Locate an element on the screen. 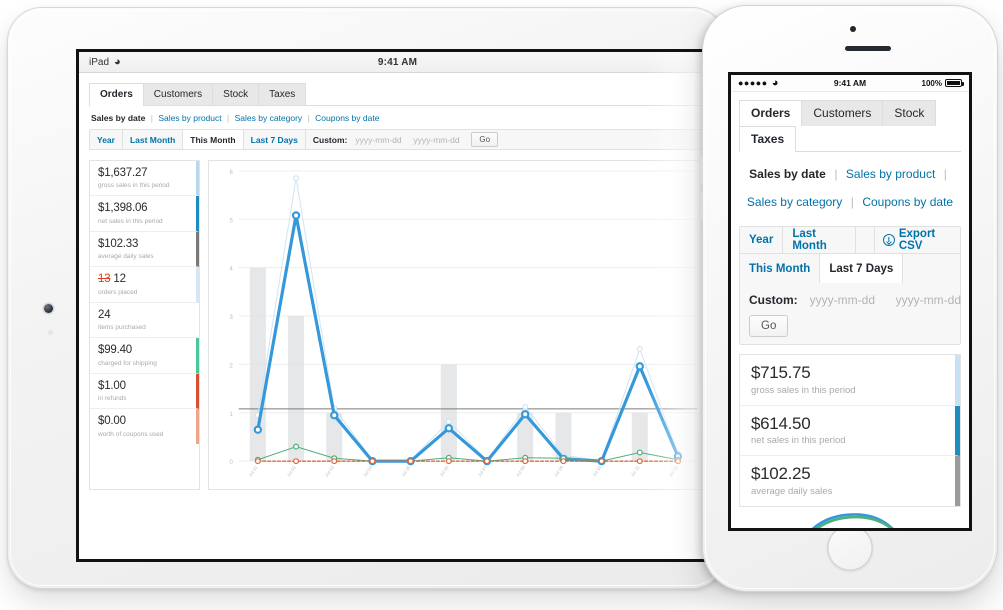  stat-value: $102.33 is located at coordinates (118, 243).